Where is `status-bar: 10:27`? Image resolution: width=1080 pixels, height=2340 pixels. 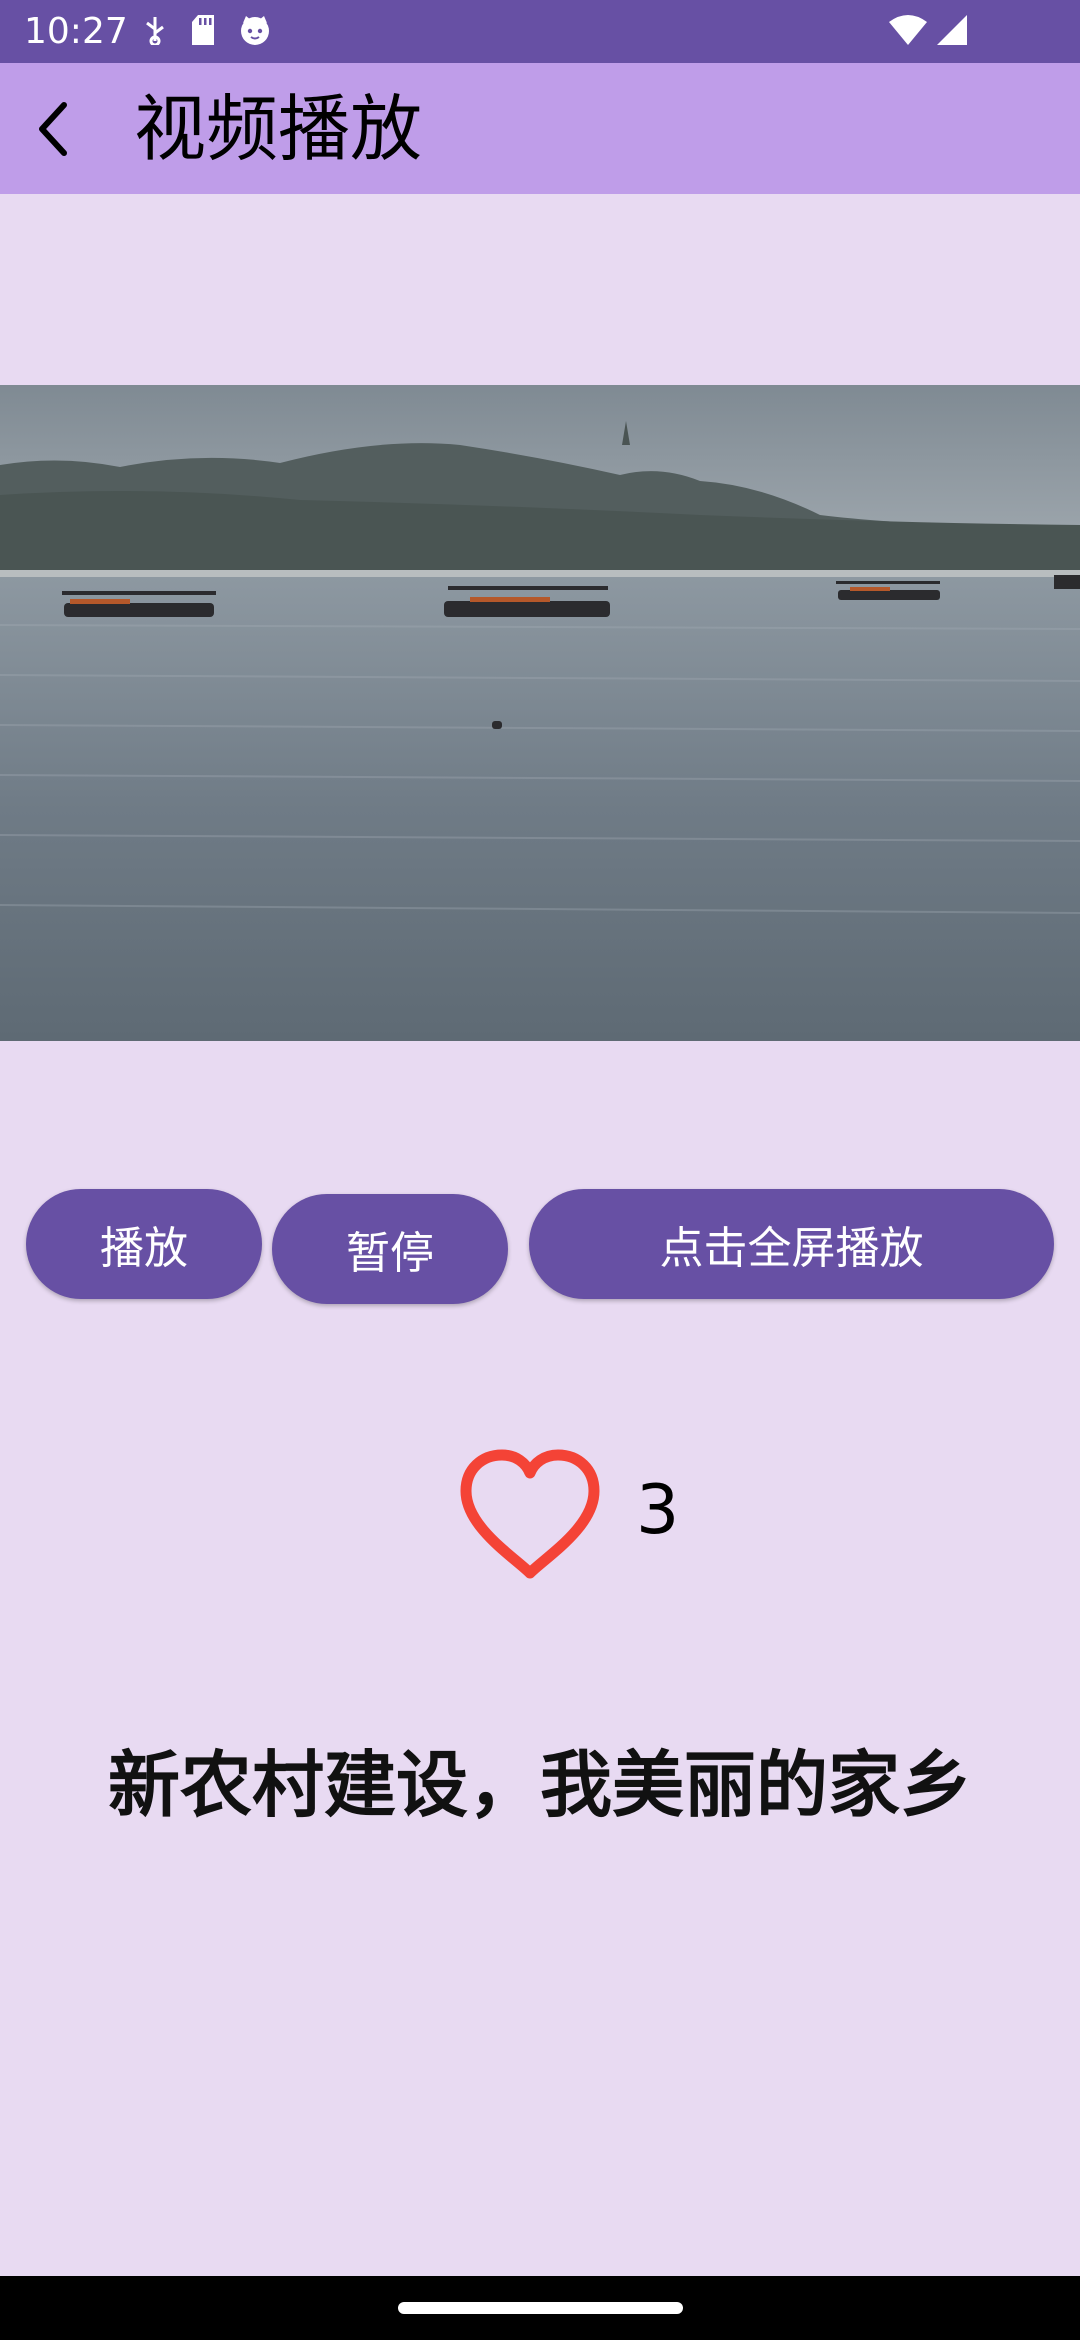
status-bar: 10:27 is located at coordinates (540, 31).